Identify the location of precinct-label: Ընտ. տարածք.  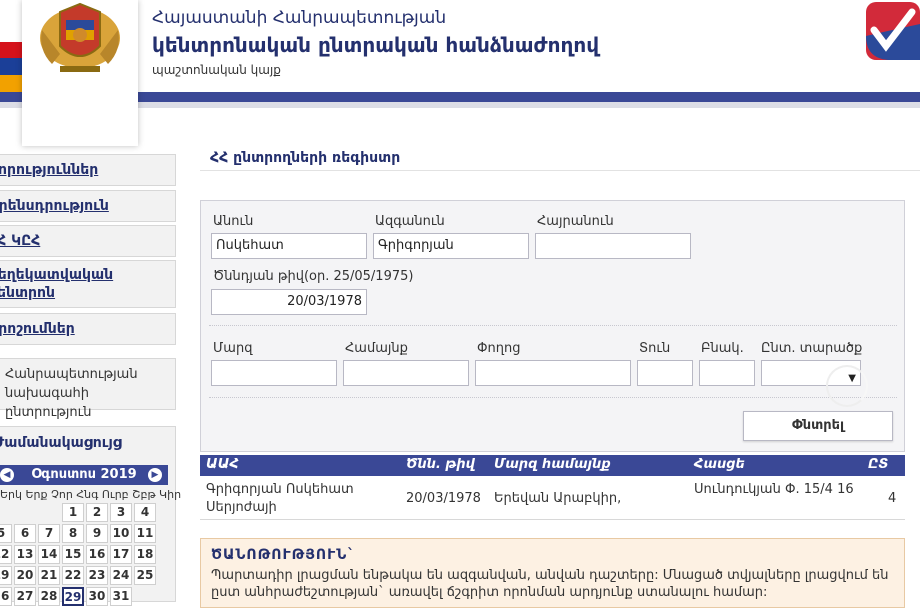
(812, 348).